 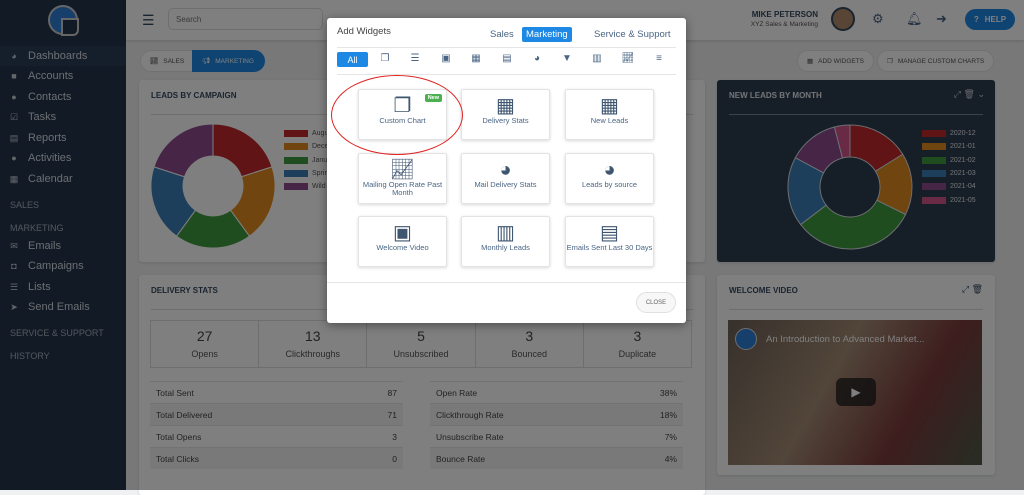 I want to click on widget-tile-new-leads: ▦ New Leads, so click(x=609, y=114).